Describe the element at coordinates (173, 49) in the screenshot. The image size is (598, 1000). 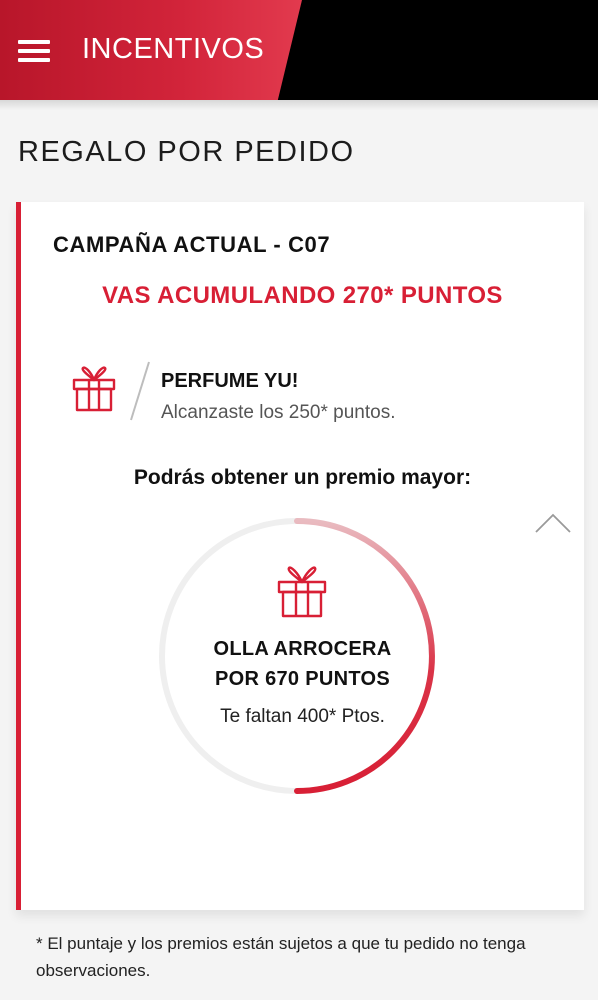
I see `header-title: INCENTIVOS` at that location.